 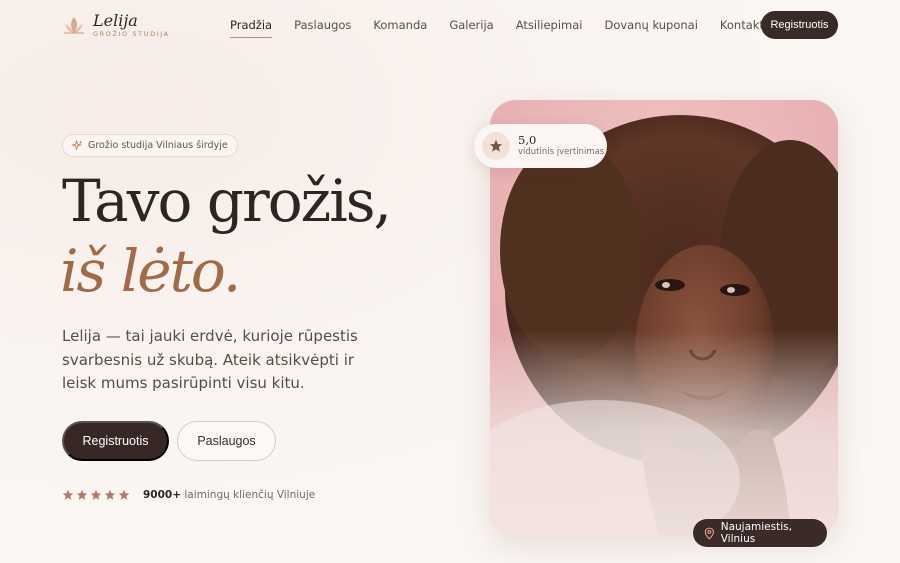 What do you see at coordinates (131, 34) in the screenshot?
I see `logo-tagline: GROŽIO STUDIJA` at bounding box center [131, 34].